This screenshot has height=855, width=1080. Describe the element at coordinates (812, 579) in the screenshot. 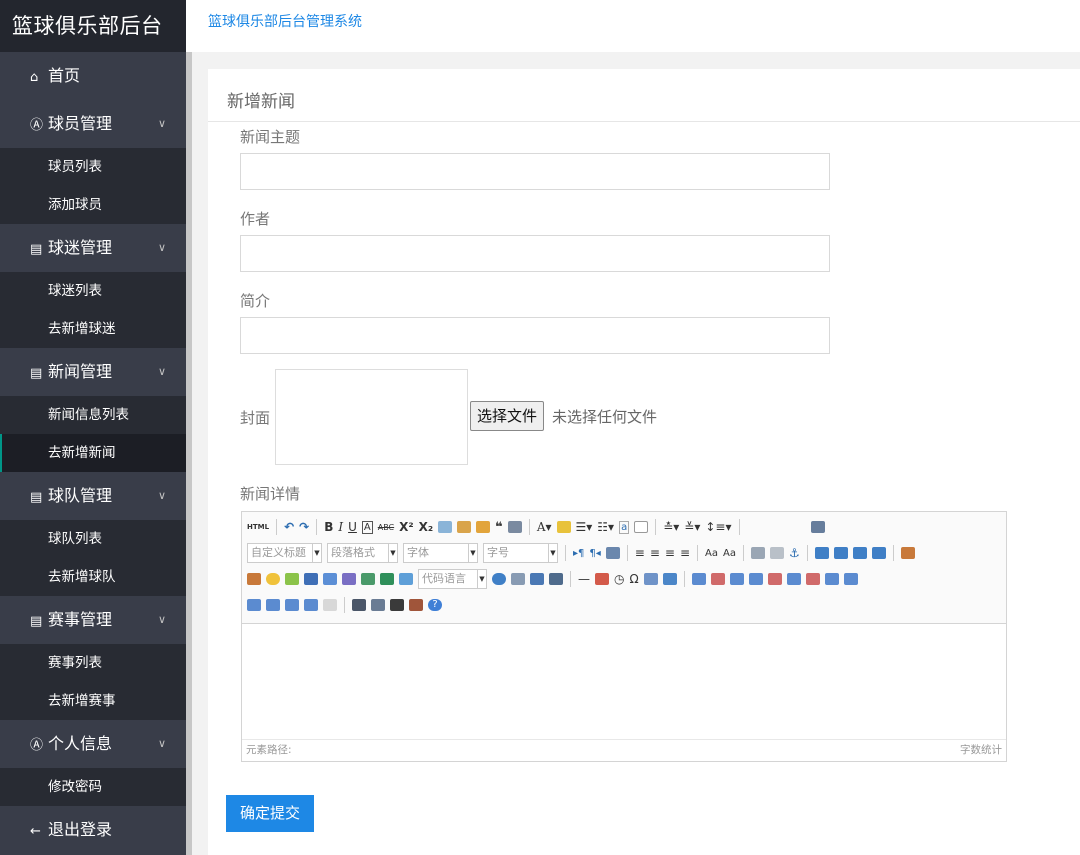

I see `delete-col-icon` at that location.